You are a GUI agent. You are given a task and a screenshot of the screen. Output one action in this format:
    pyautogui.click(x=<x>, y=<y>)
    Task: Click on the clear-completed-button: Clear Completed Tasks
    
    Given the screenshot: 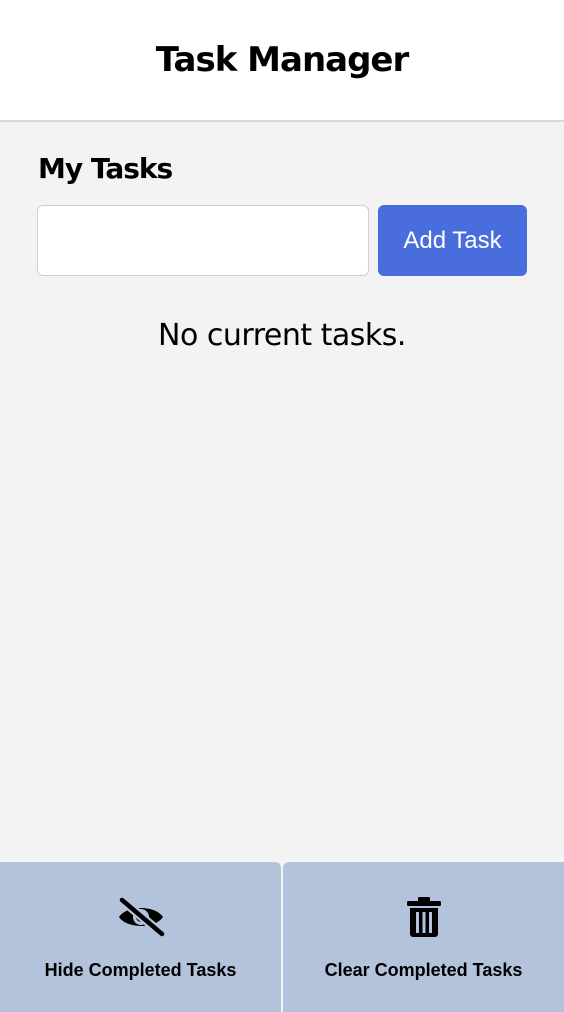 What is the action you would take?
    pyautogui.click(x=423, y=937)
    